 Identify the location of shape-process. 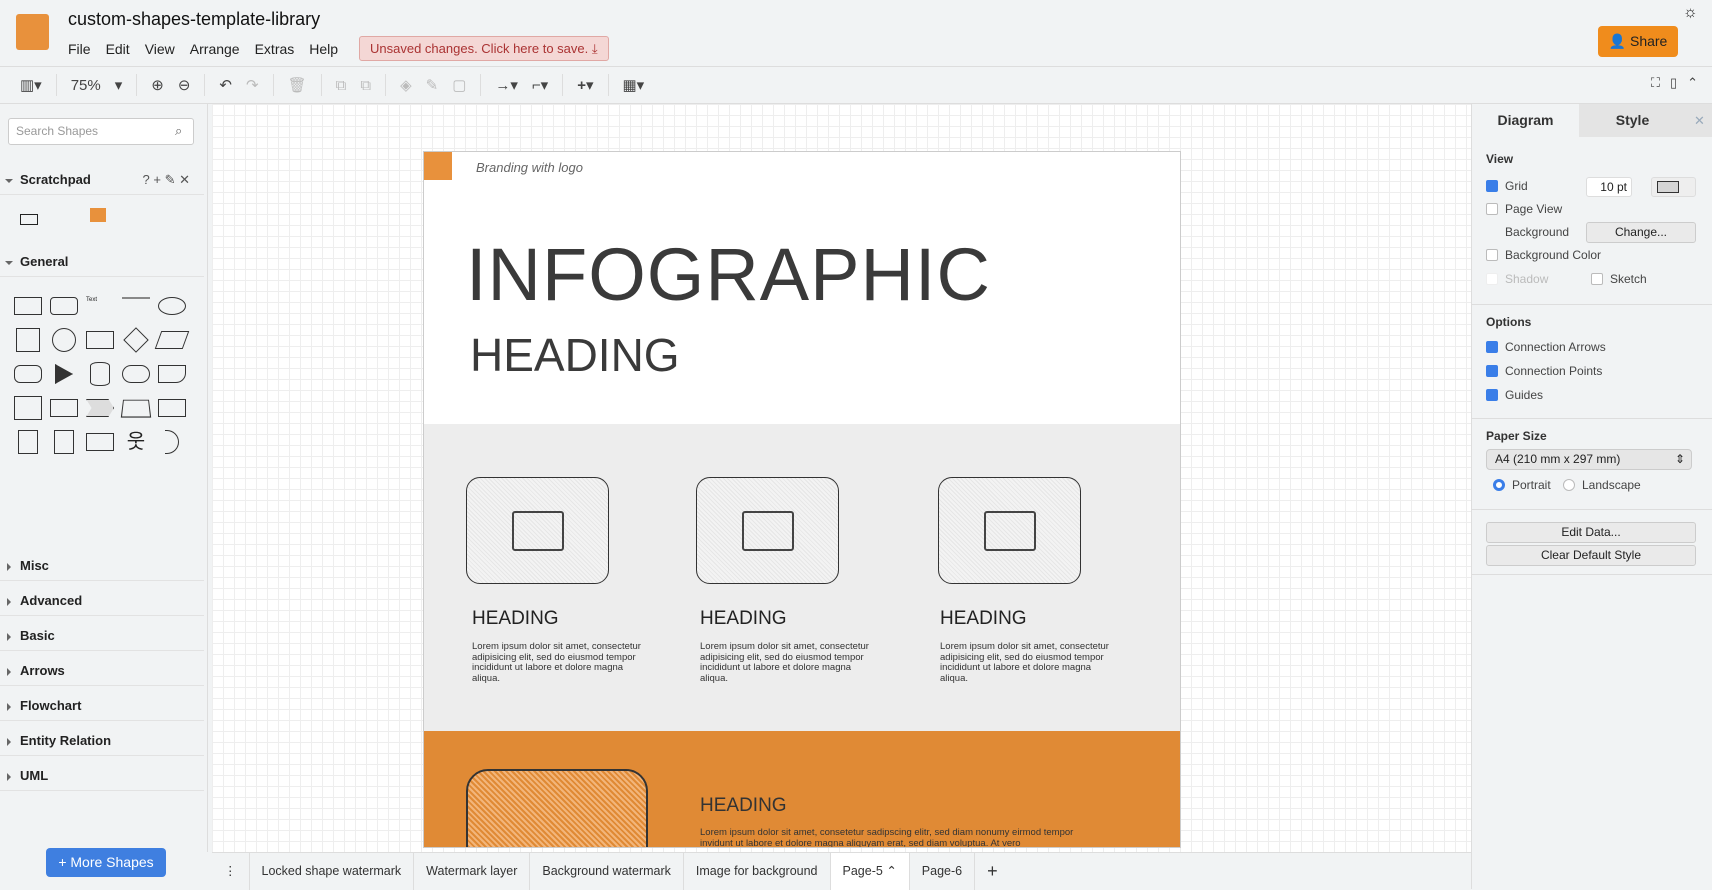
(100, 340).